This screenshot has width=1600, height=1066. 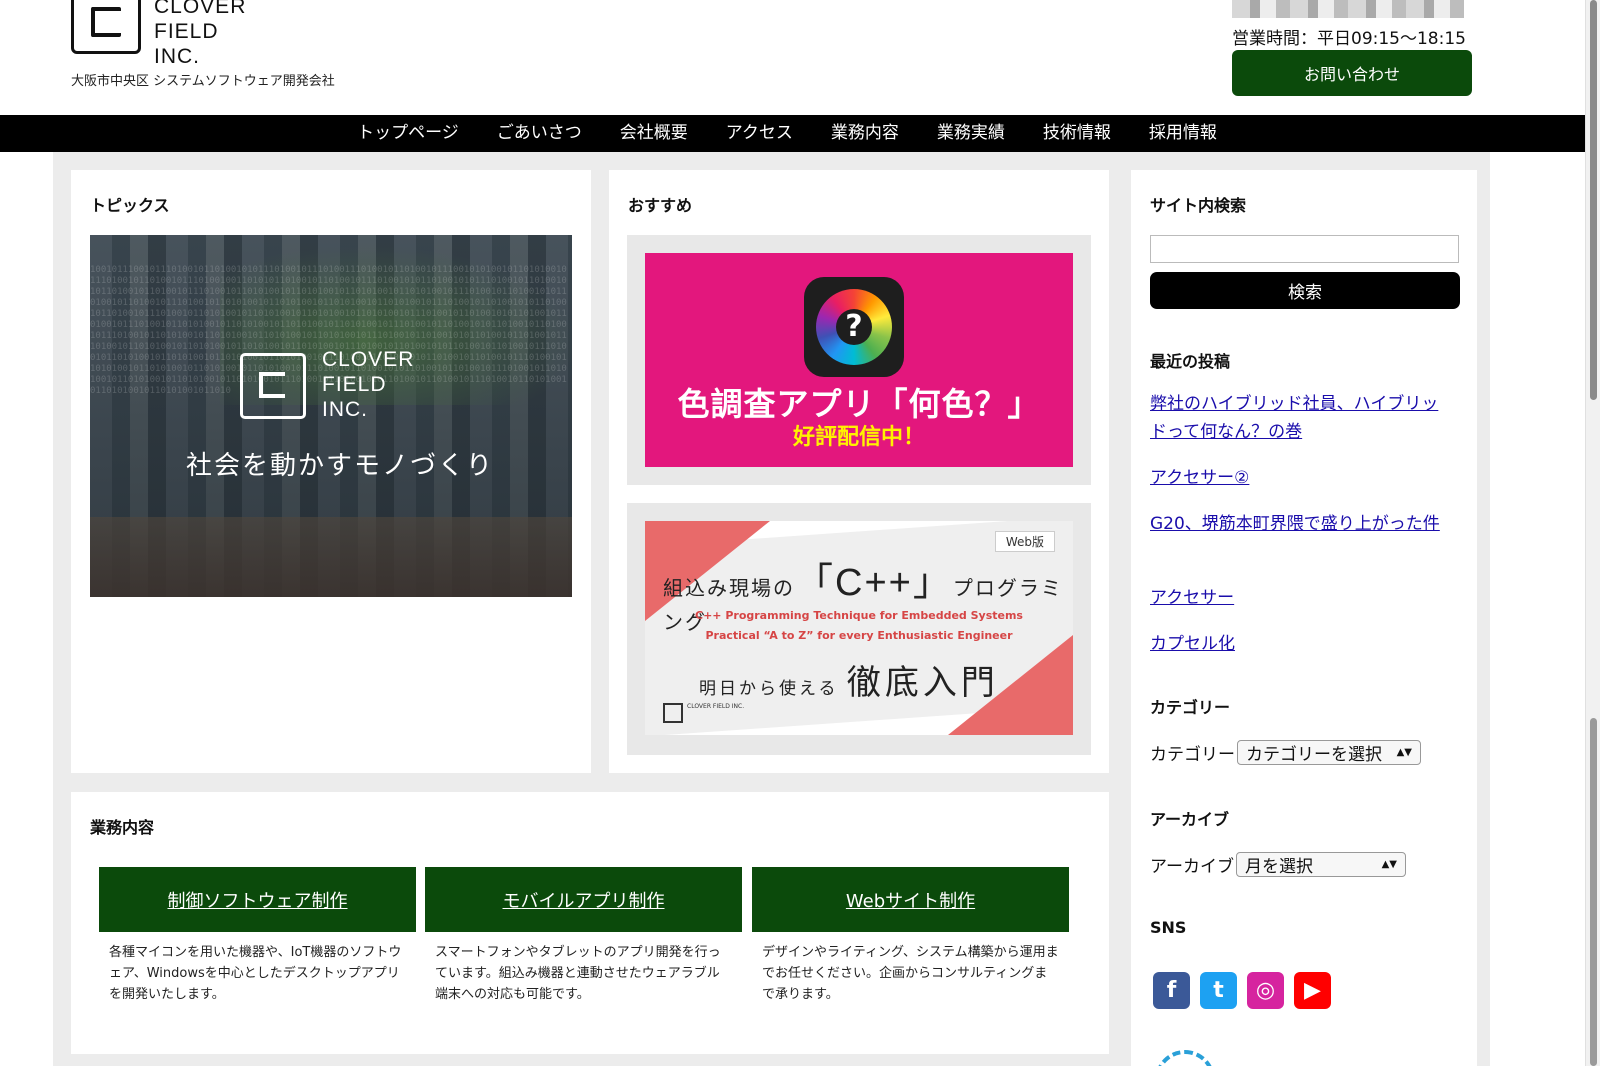 I want to click on category-select-value: カテゴリーを選択, so click(x=1314, y=755).